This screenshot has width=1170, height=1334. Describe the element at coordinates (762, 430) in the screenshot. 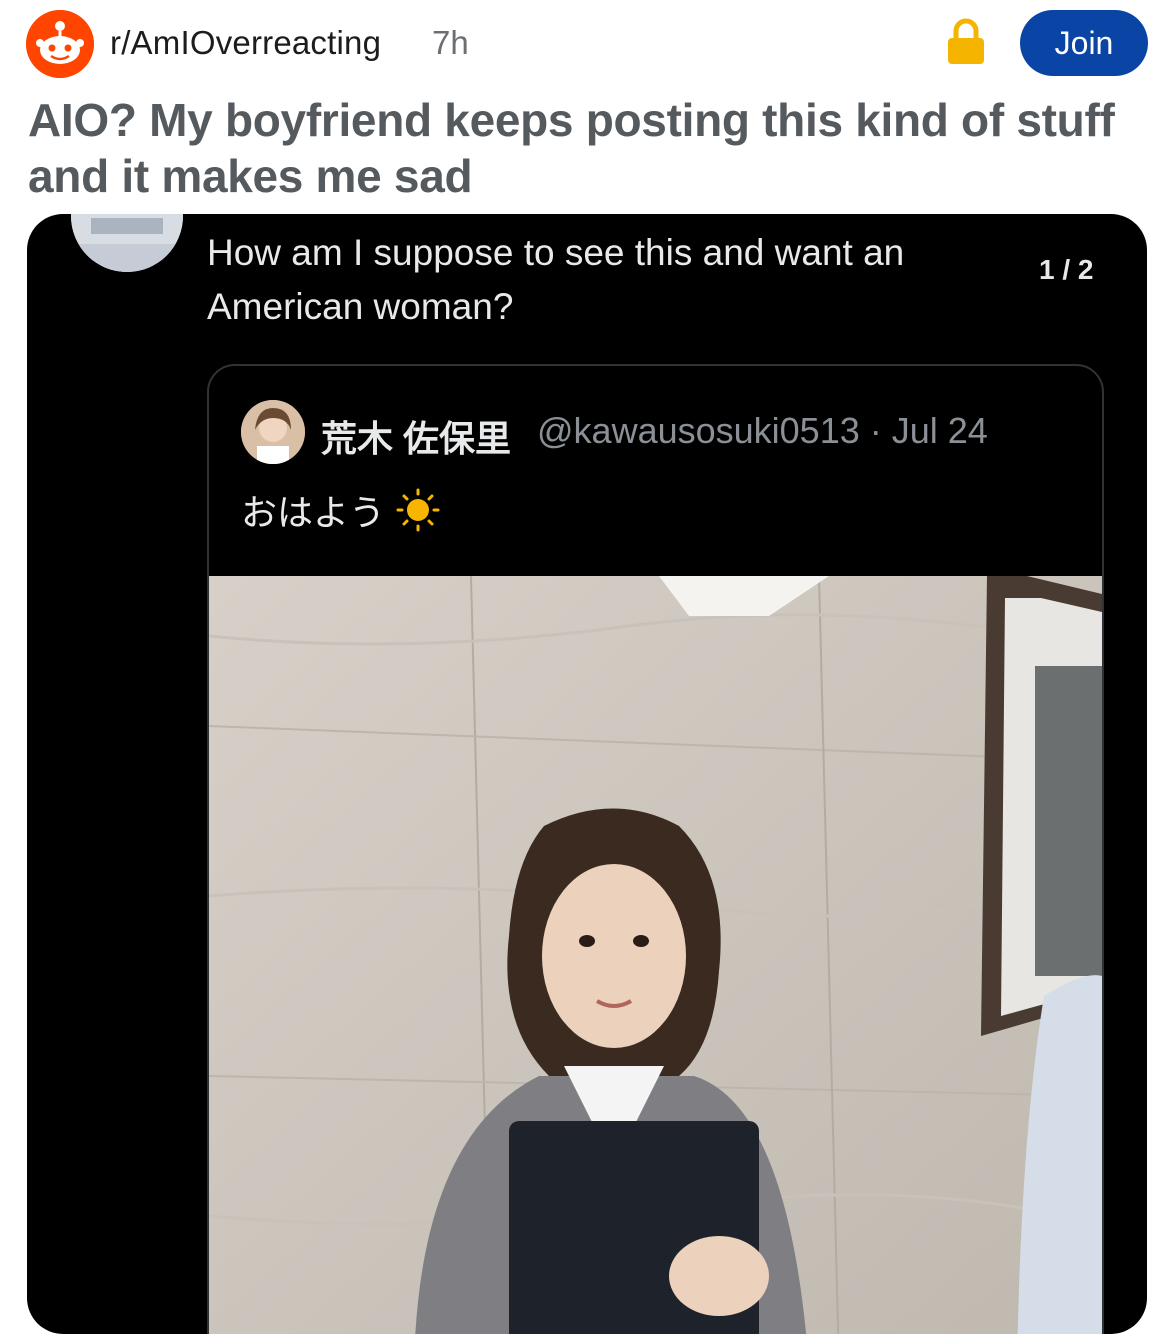

I see `quoted-handle-date: @kawausosuki0513 · Jul 24` at that location.